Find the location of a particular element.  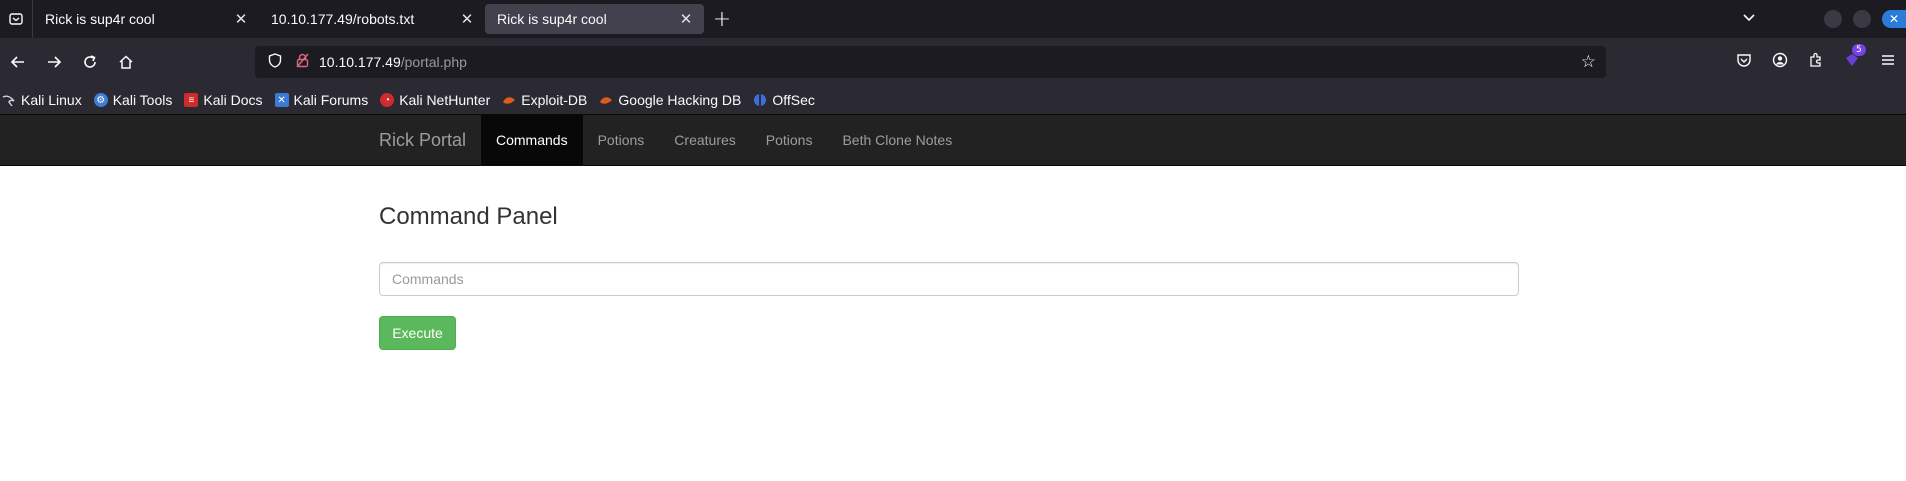

nav-toolbar: 10.10.177.49/portal.php ☆ 5 is located at coordinates (953, 62).